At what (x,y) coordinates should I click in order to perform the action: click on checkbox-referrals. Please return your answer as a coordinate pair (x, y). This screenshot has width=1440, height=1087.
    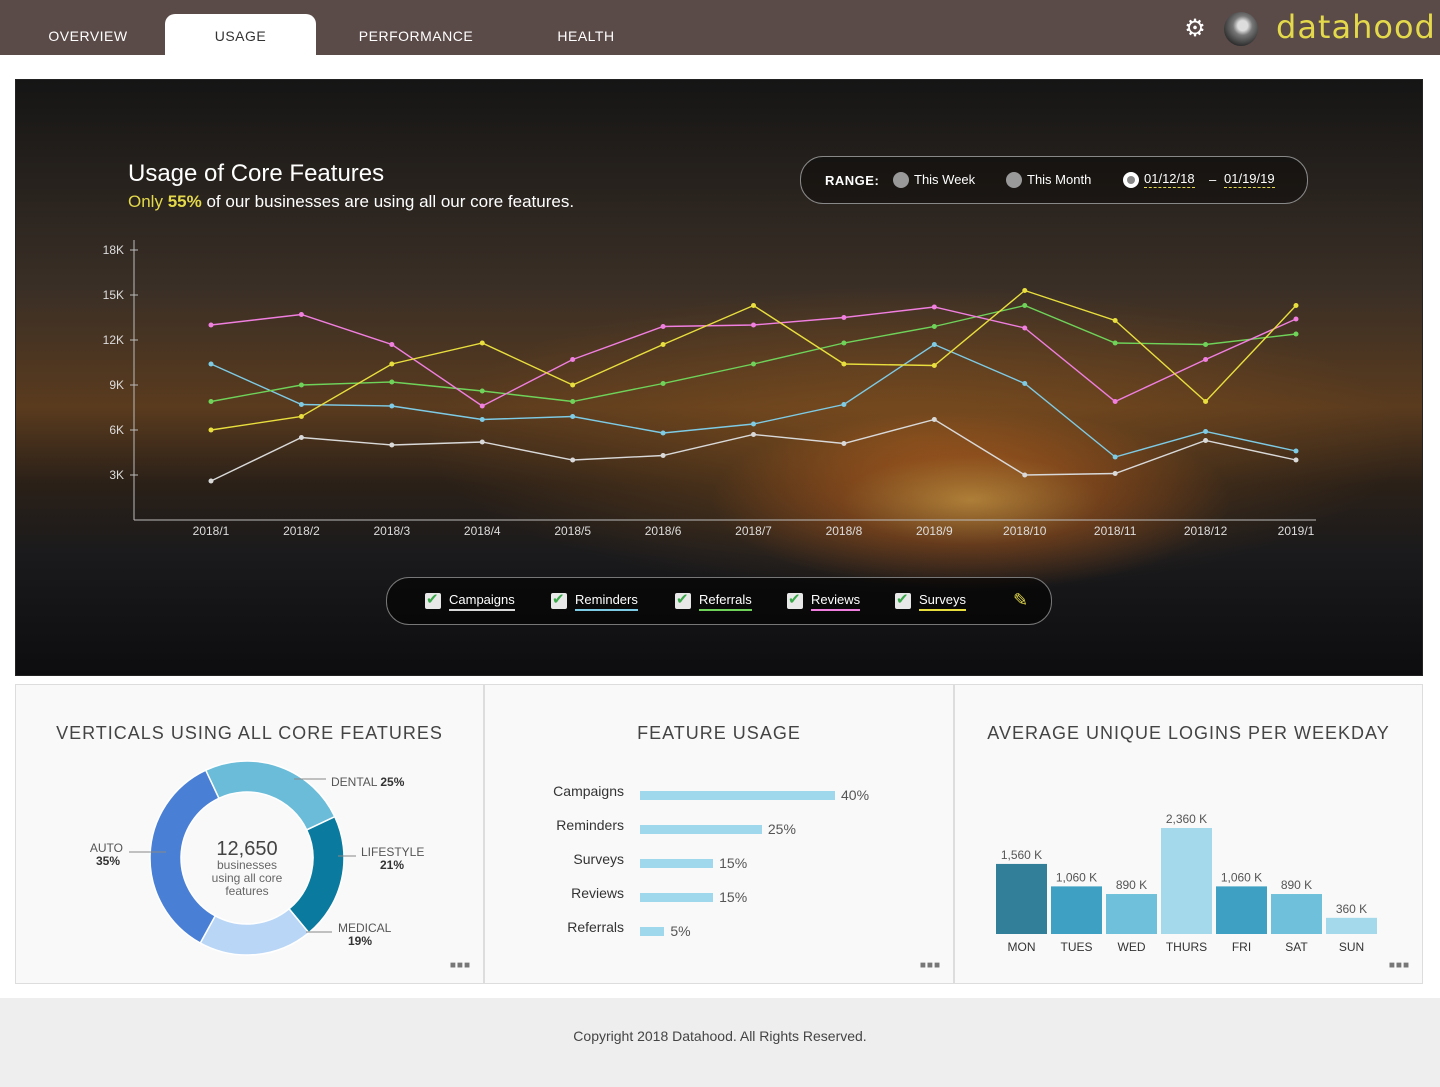
    Looking at the image, I should click on (683, 599).